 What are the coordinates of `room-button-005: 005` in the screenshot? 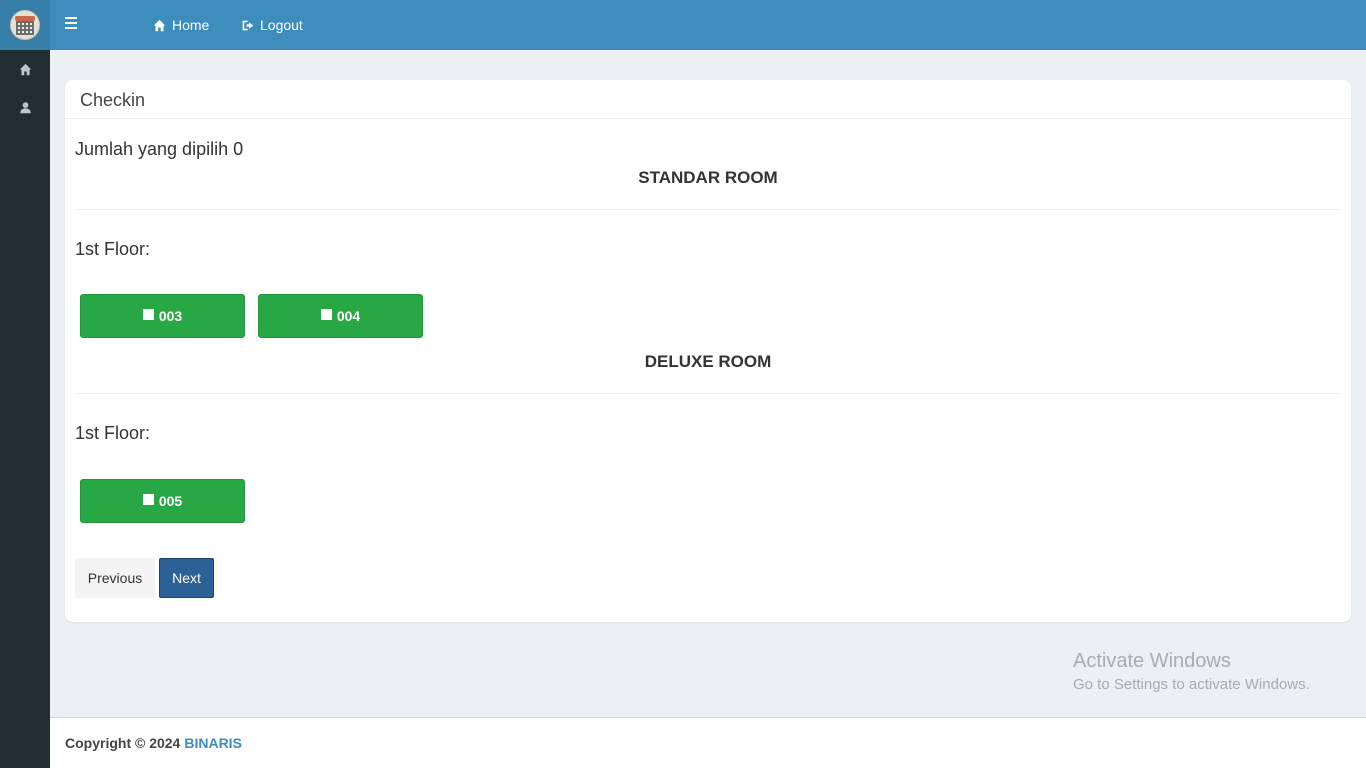 It's located at (162, 501).